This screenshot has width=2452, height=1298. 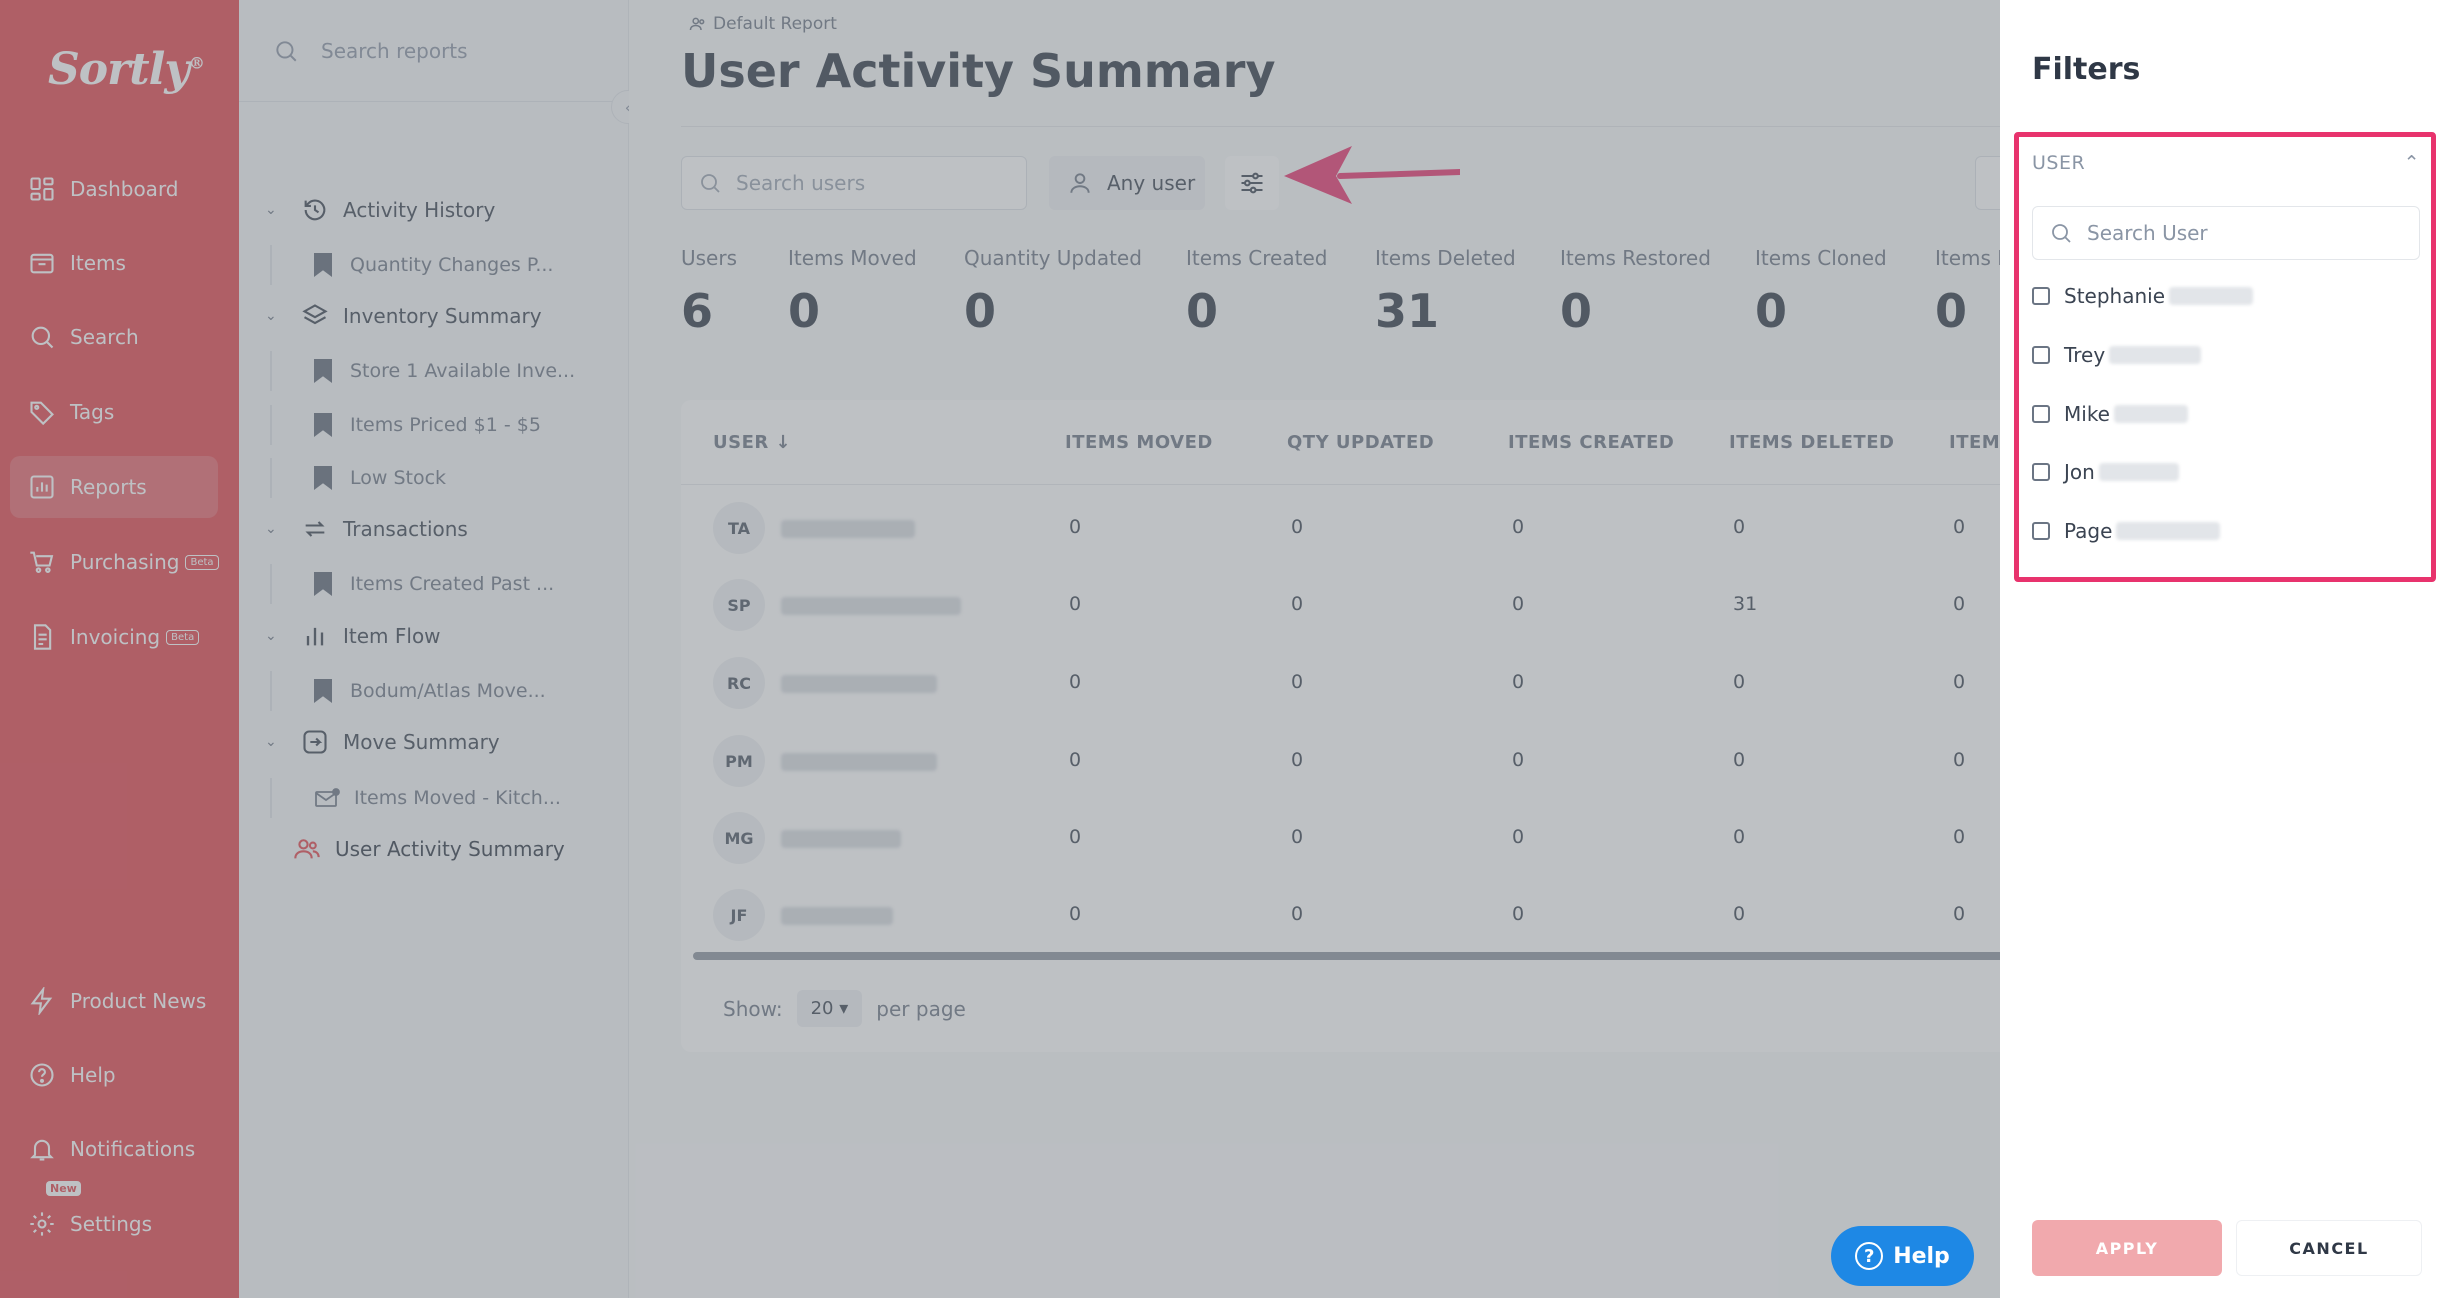 I want to click on user-section-label: USER, so click(x=2059, y=163).